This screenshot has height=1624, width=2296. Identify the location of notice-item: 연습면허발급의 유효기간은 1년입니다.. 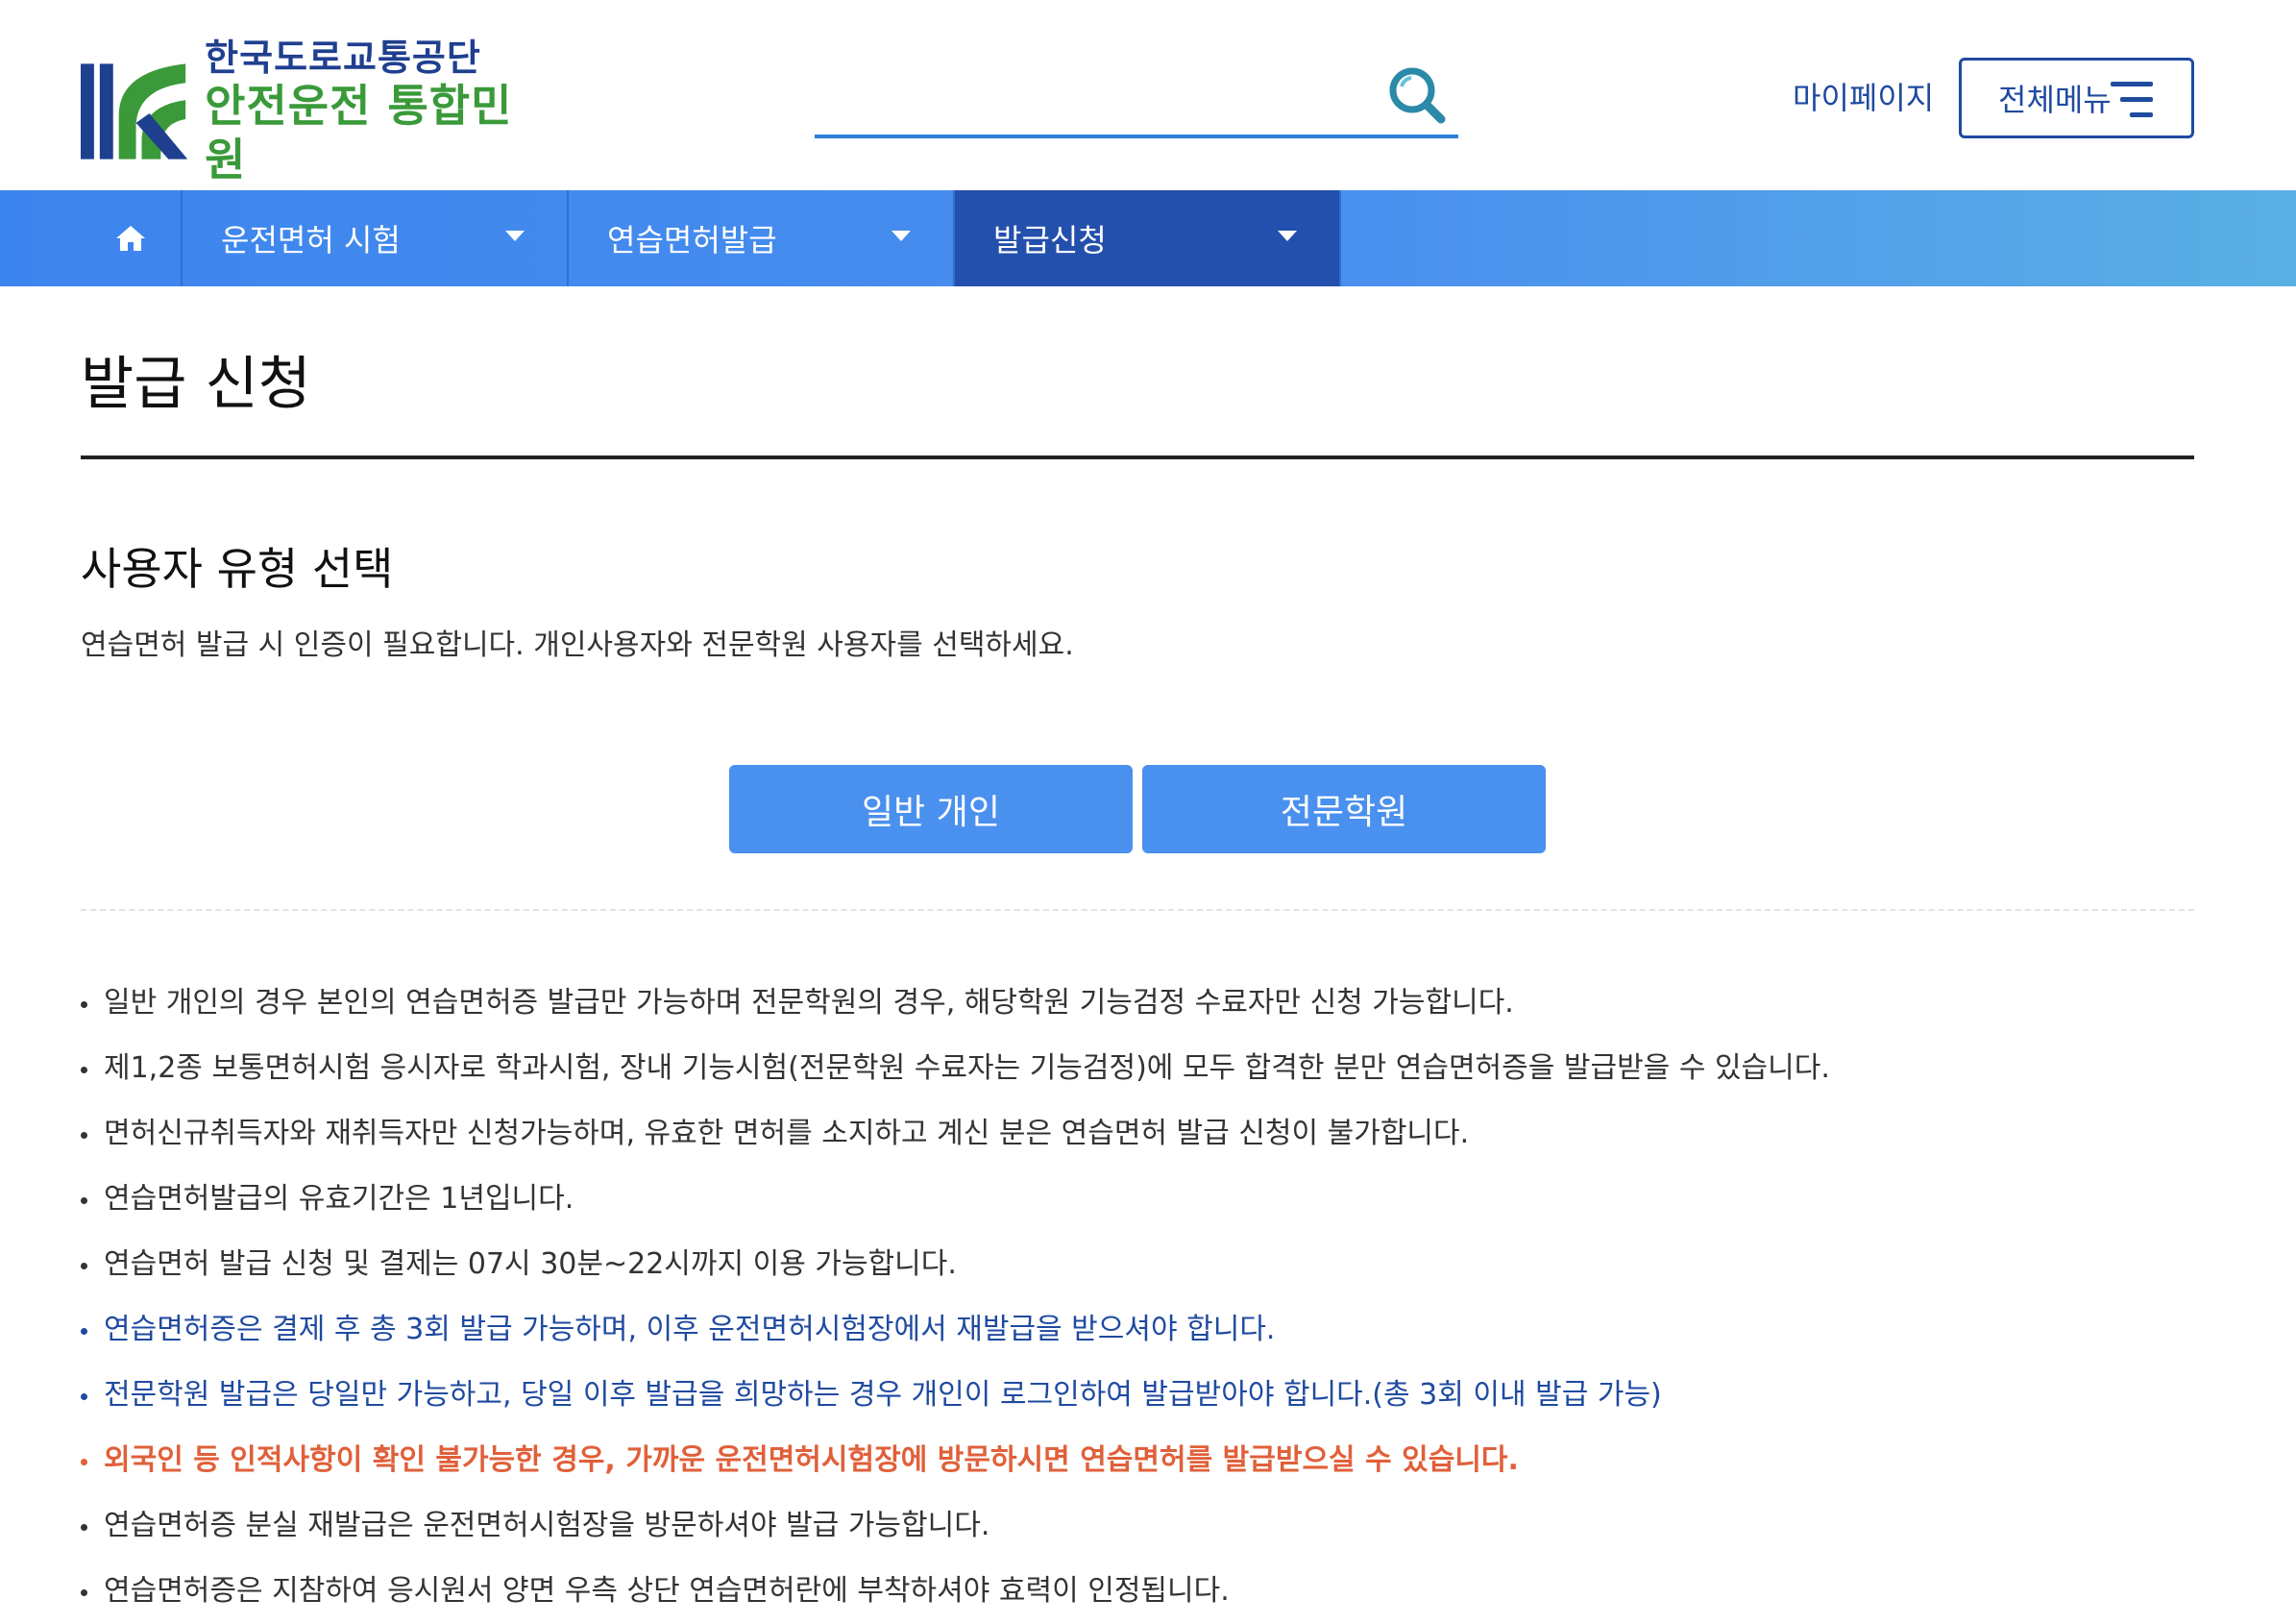
(1147, 1199).